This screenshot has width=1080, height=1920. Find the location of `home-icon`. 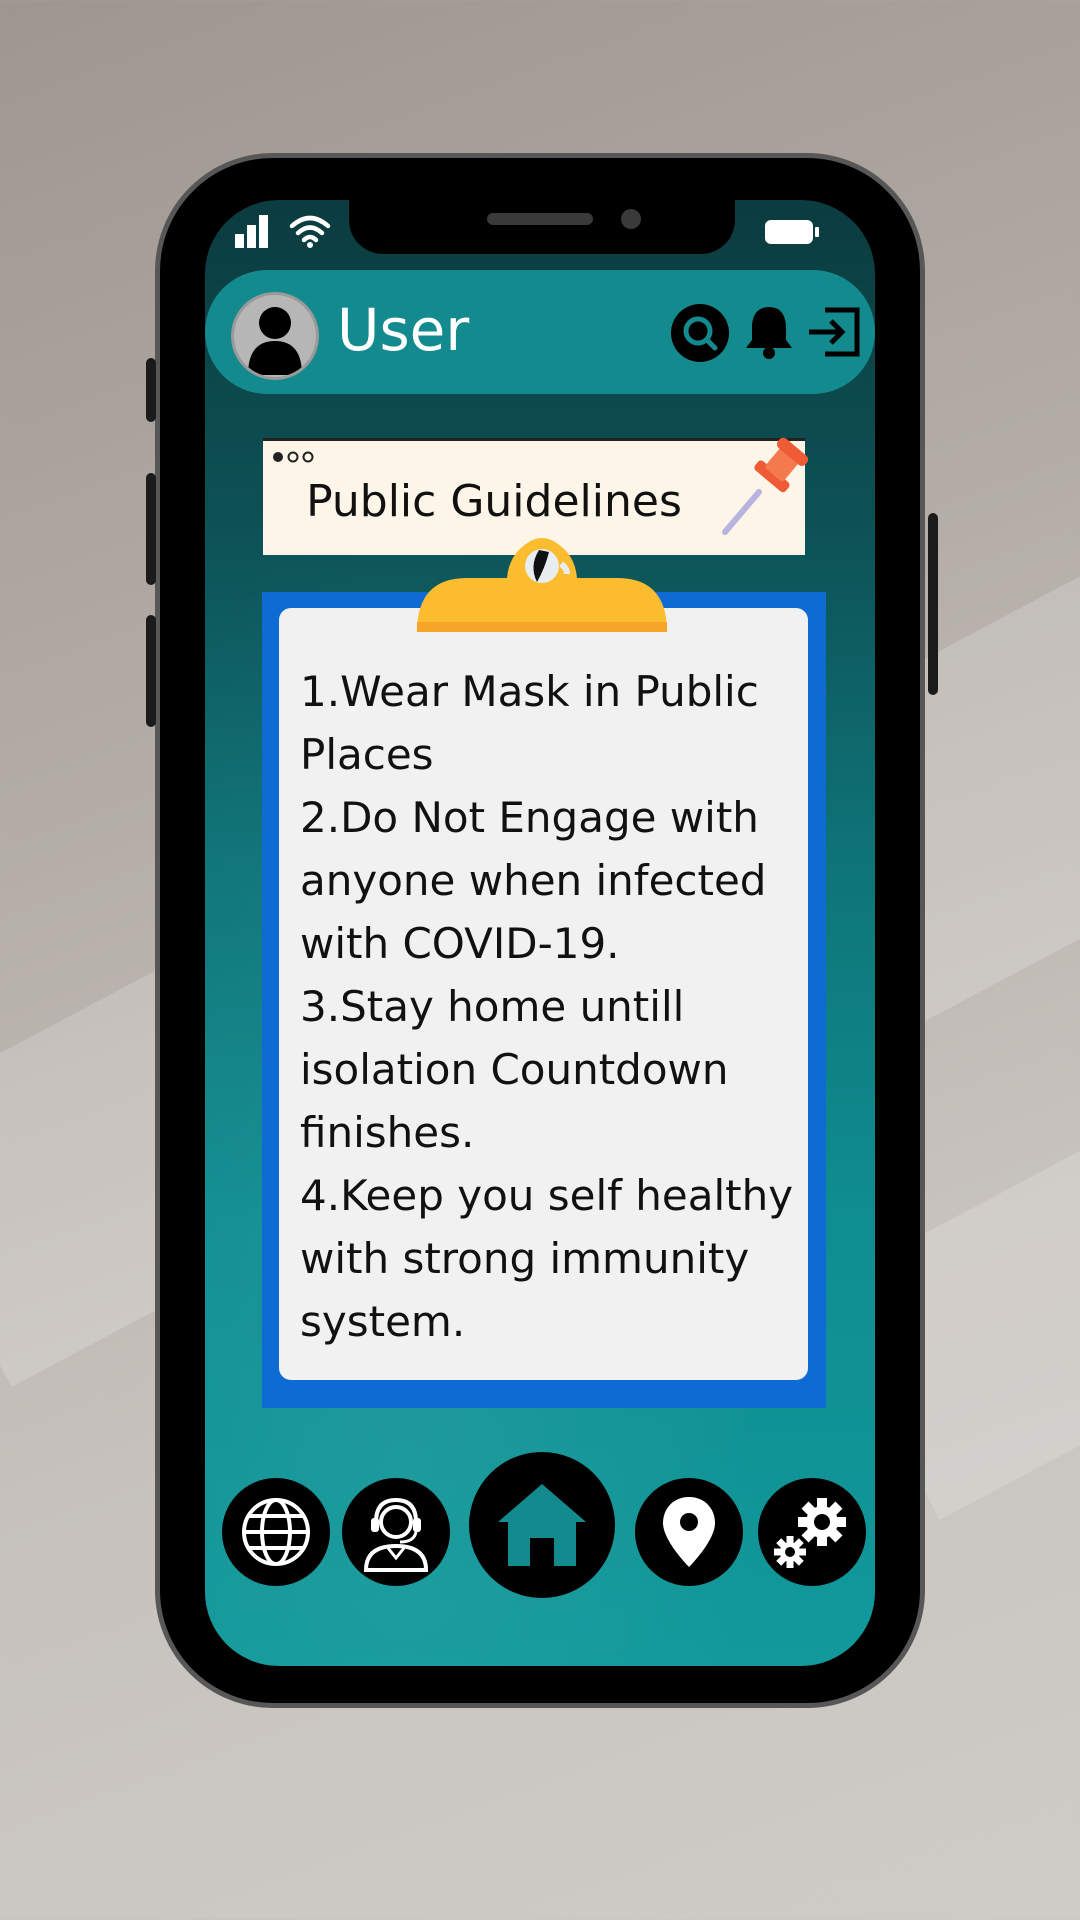

home-icon is located at coordinates (542, 1525).